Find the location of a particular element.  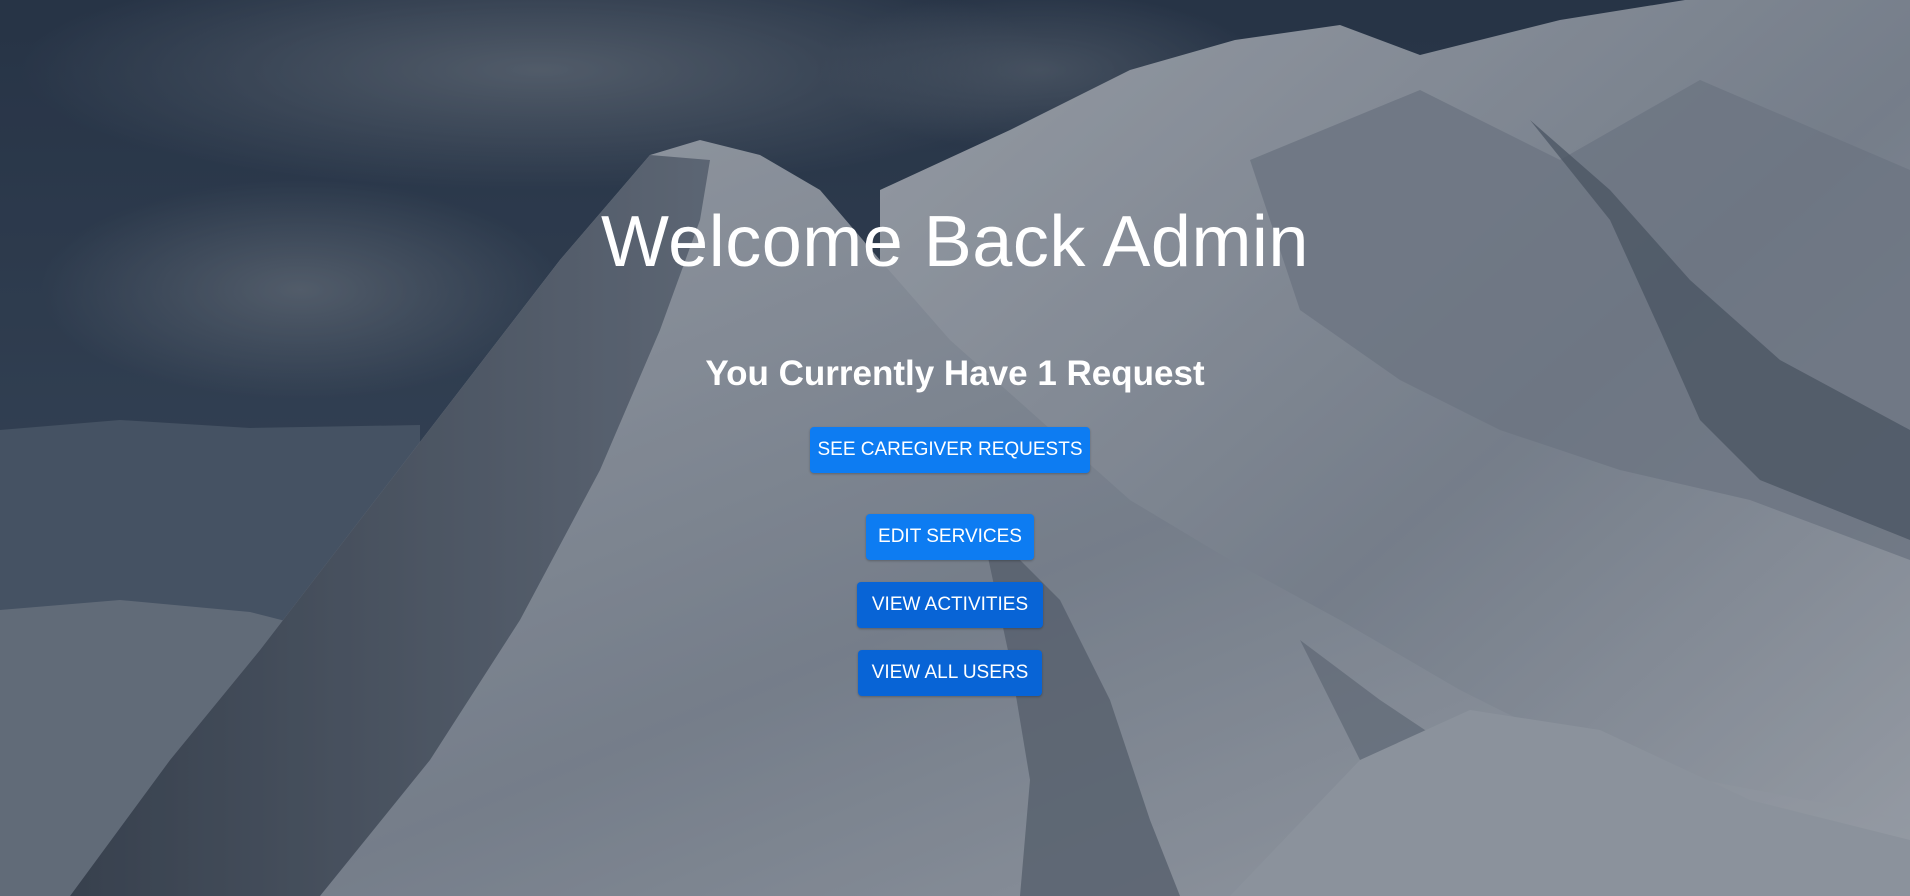

see-caregiver-requests-button: SEE CAREGIVER REQUESTS is located at coordinates (950, 450).